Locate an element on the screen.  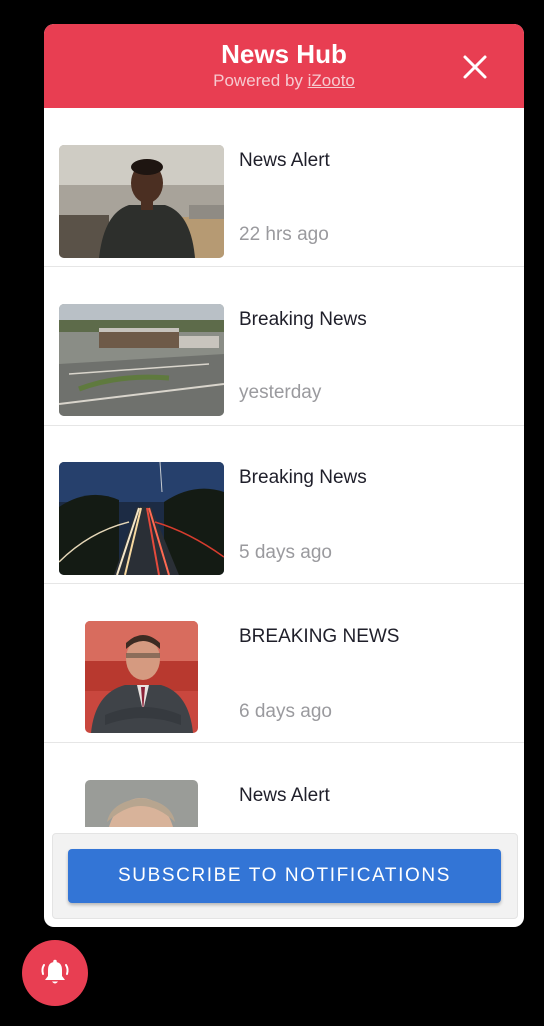
news-item: News Alert is located at coordinates (284, 785).